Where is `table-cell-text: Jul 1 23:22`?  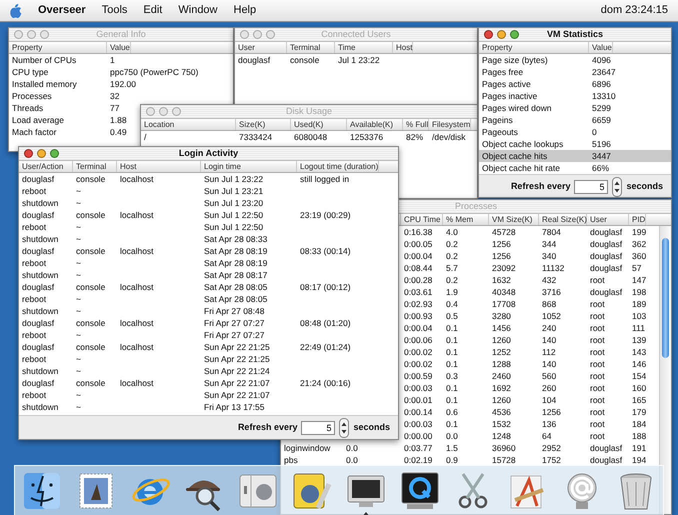 table-cell-text: Jul 1 23:22 is located at coordinates (359, 60).